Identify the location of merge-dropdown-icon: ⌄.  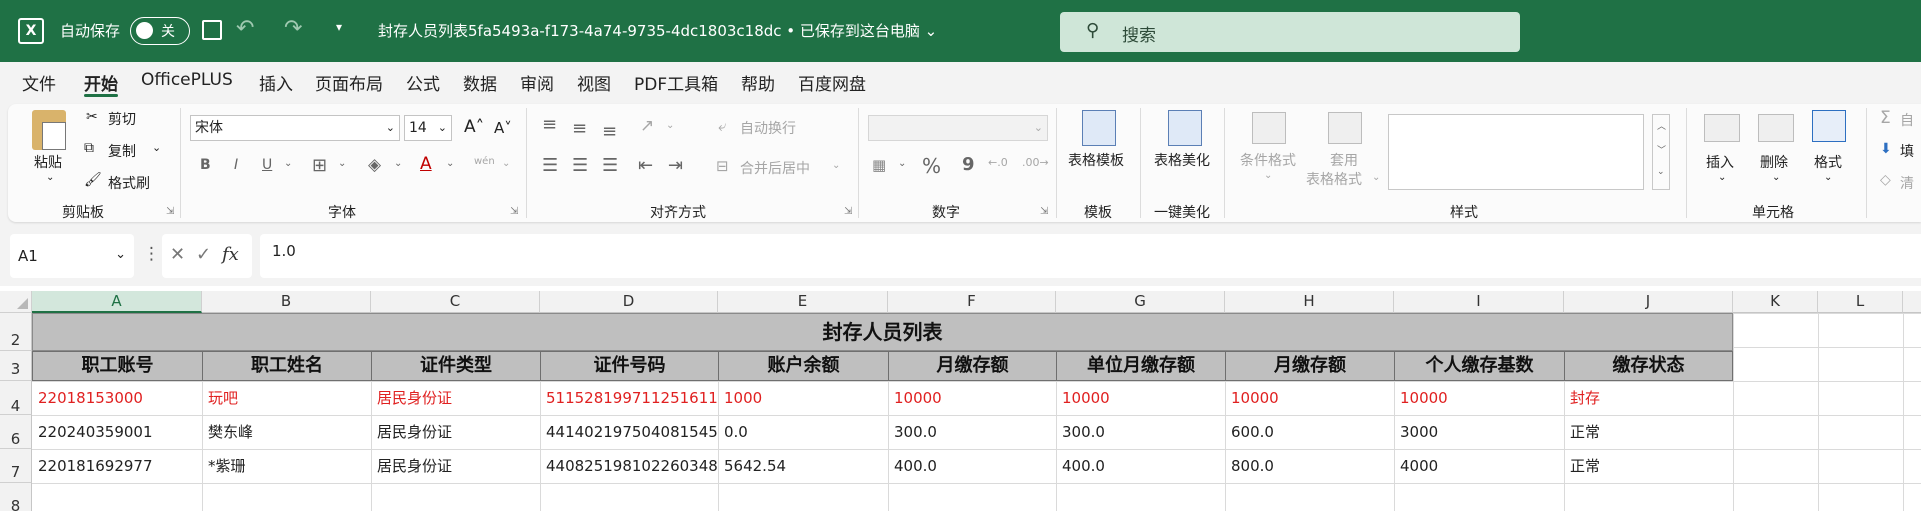
(836, 165).